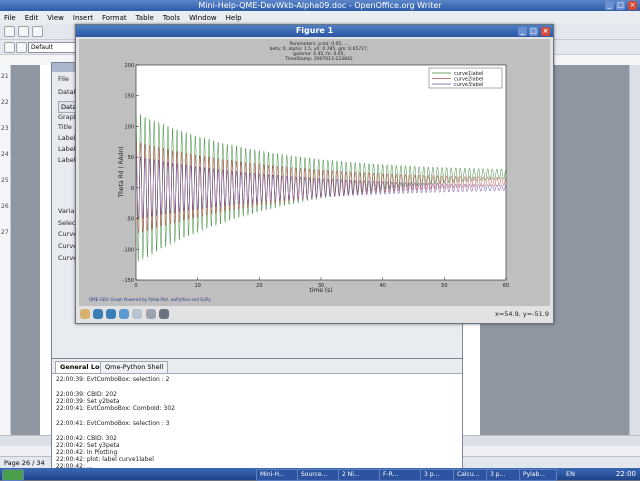 The width and height of the screenshot is (640, 481). Describe the element at coordinates (65, 127) in the screenshot. I see `dialog-title-label: Title` at that location.